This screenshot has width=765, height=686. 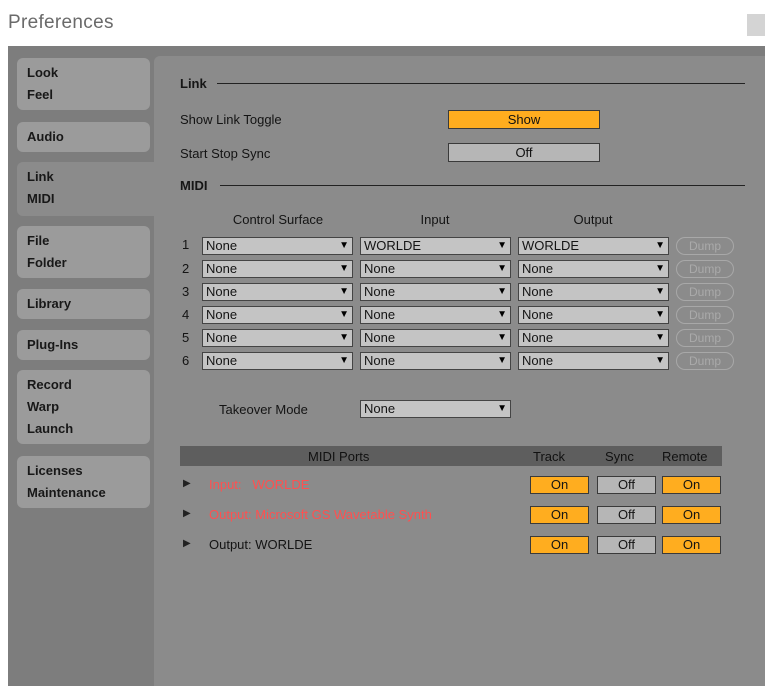 I want to click on row-number: 1, so click(x=186, y=244).